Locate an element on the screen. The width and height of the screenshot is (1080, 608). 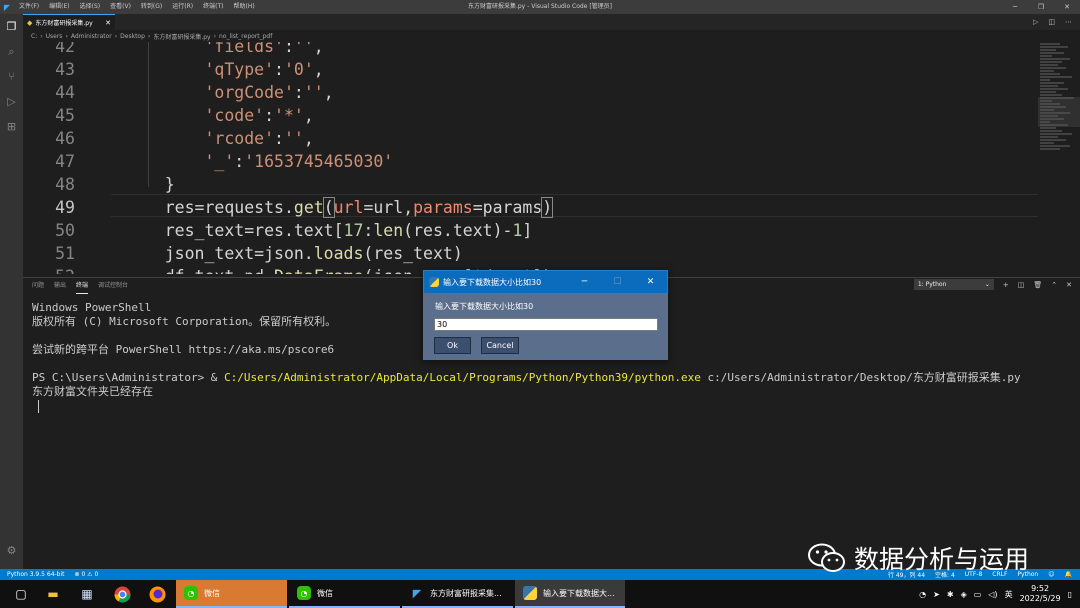
size-input: 30 is located at coordinates (546, 324).